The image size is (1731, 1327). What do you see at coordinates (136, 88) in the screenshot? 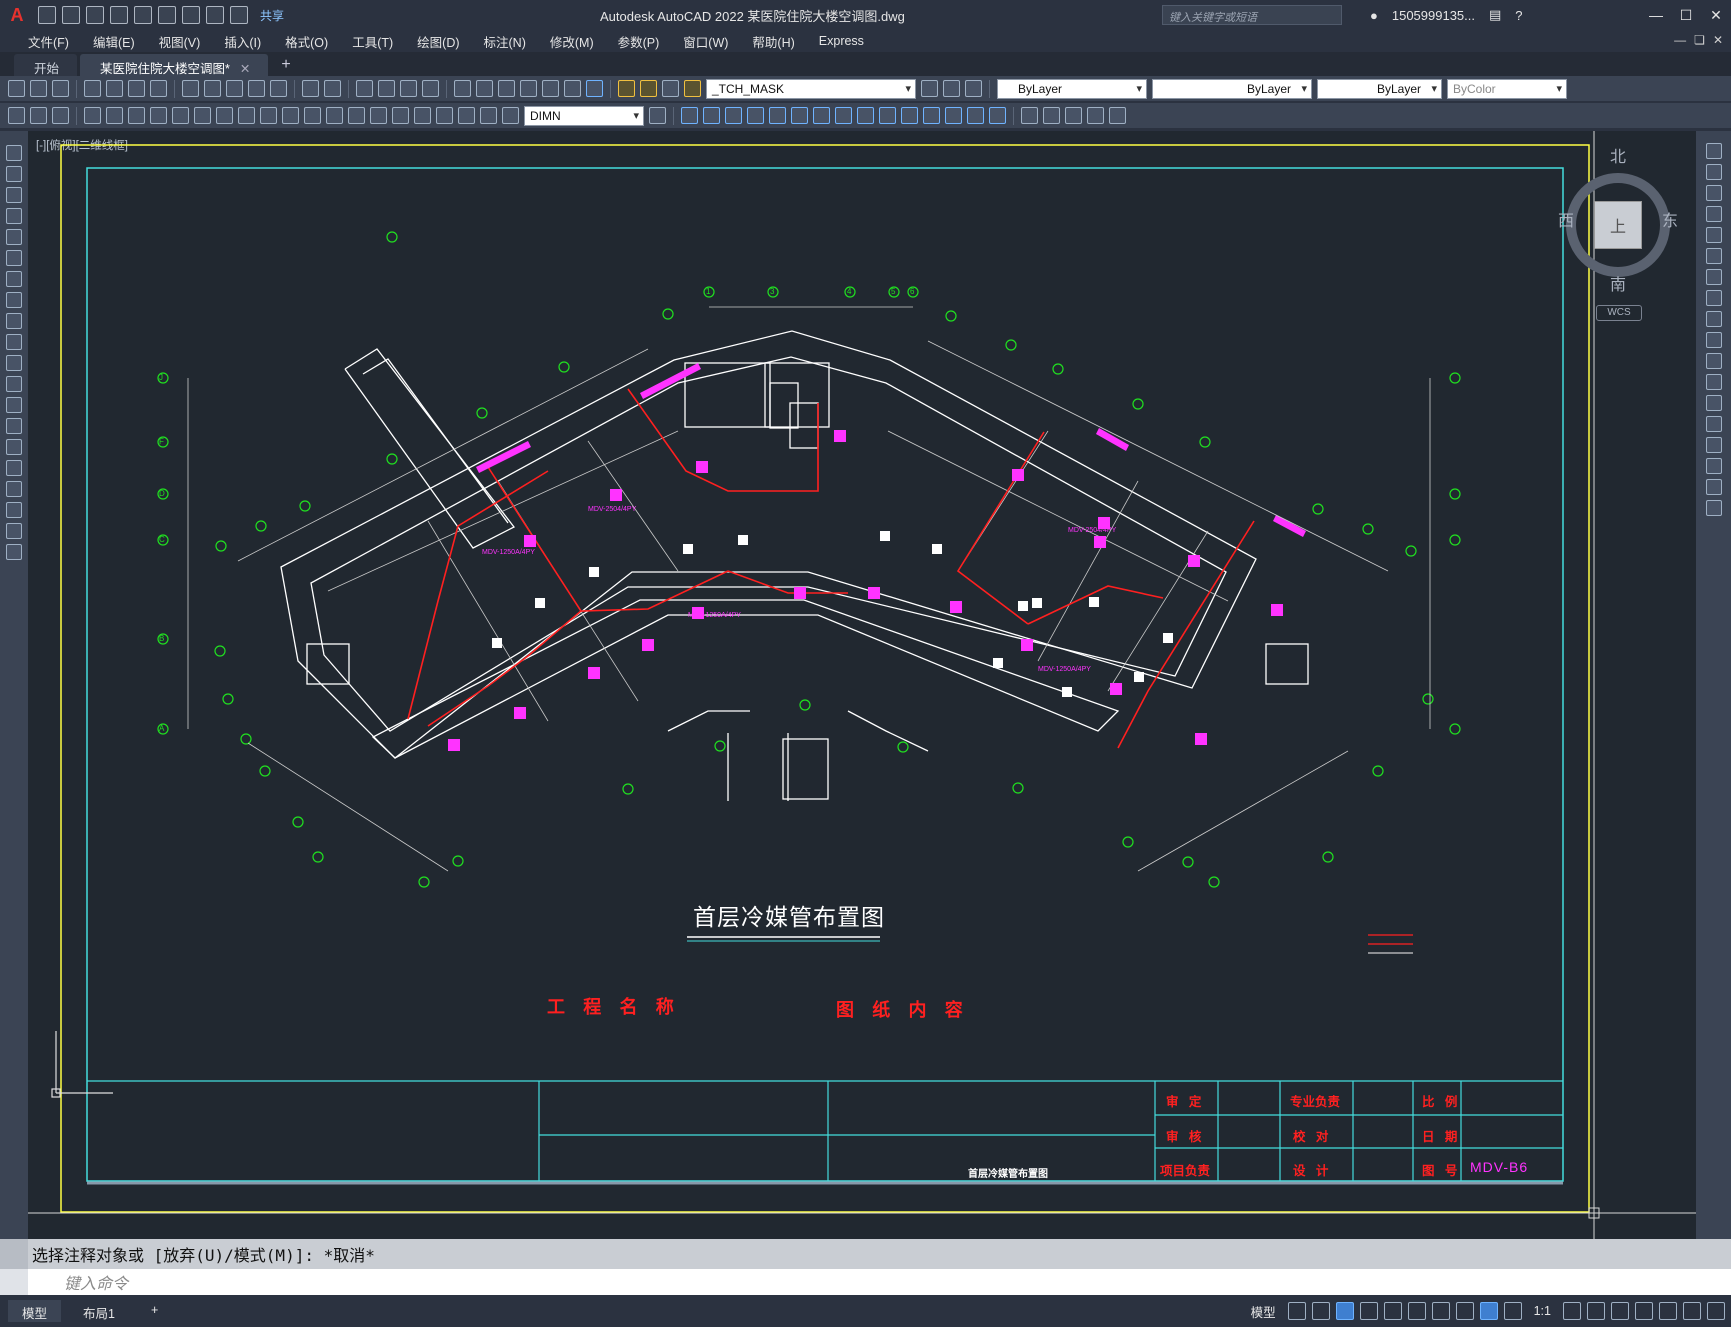
I see `publish-icon` at bounding box center [136, 88].